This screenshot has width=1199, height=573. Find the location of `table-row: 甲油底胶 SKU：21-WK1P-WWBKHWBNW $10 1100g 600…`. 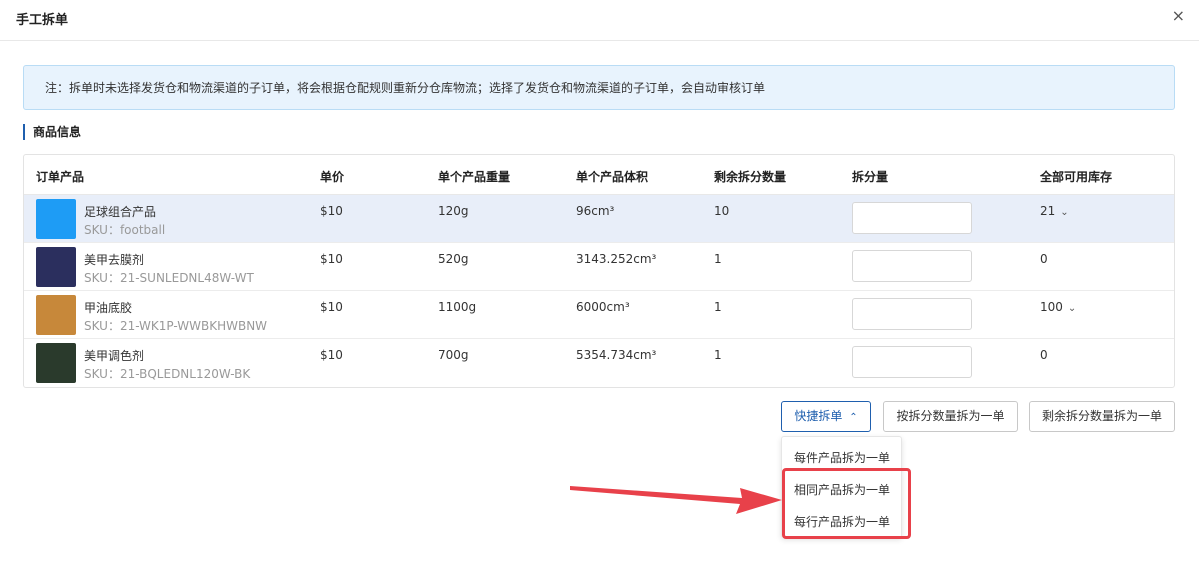

table-row: 甲油底胶 SKU：21-WK1P-WWBKHWBNW $10 1100g 600… is located at coordinates (599, 315).